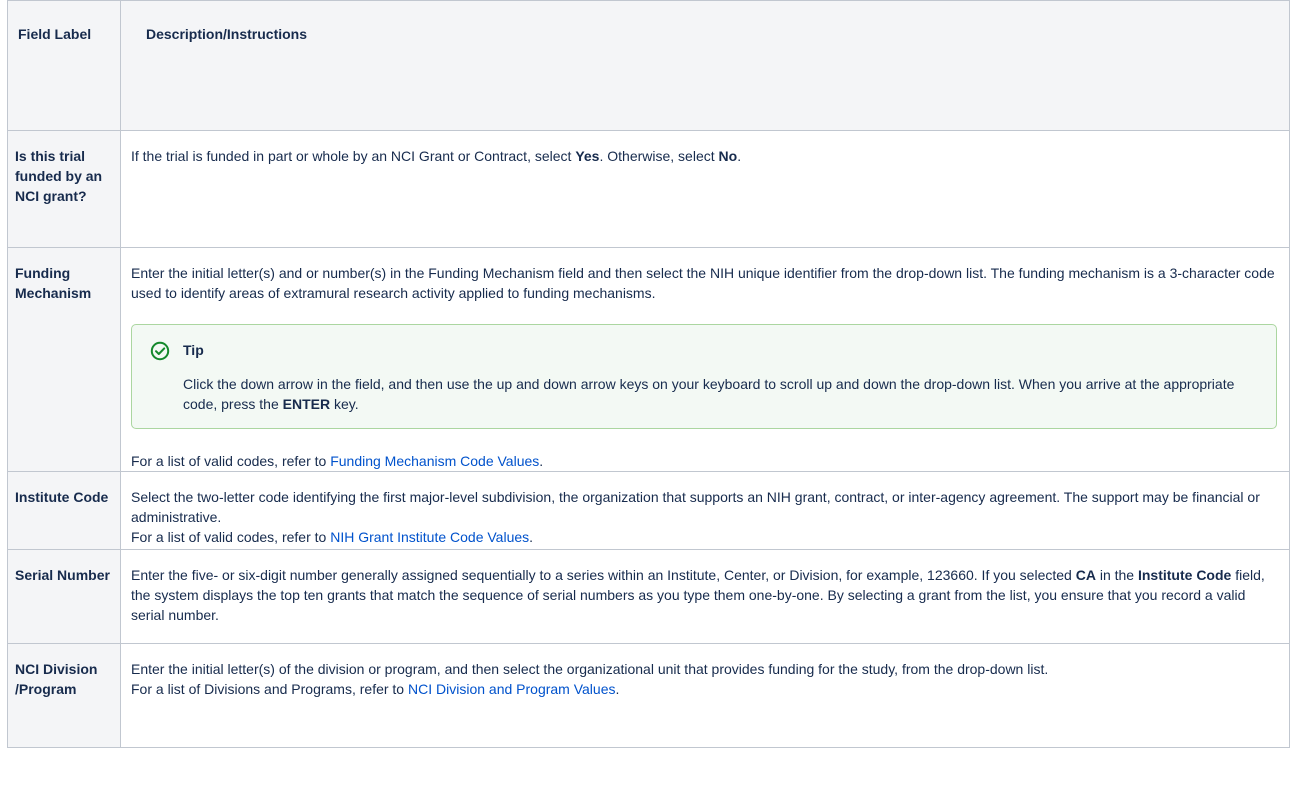 This screenshot has width=1301, height=788. Describe the element at coordinates (64, 510) in the screenshot. I see `field-label: Institute Code` at that location.